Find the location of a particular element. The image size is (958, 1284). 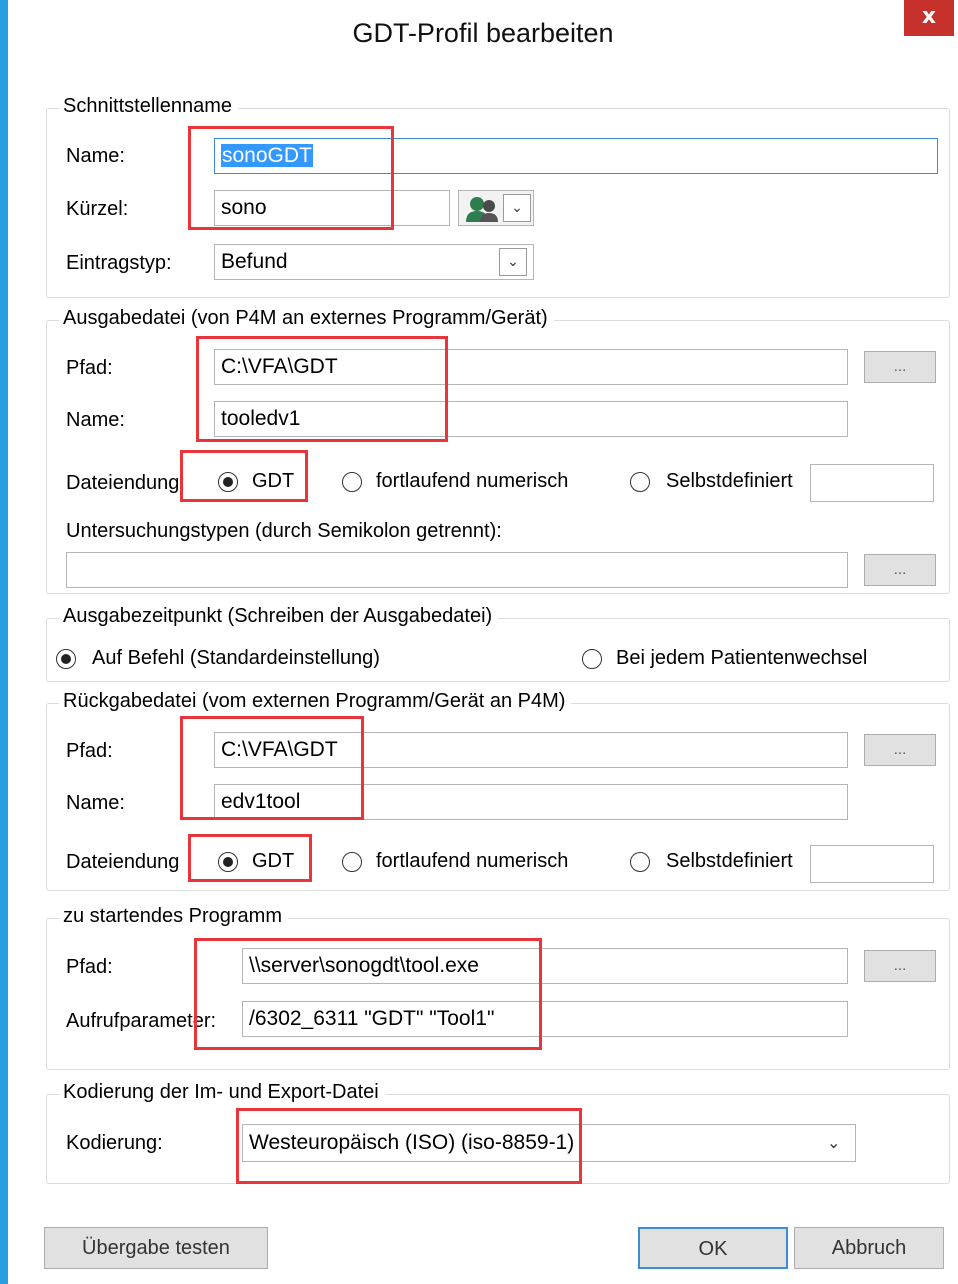

kodierung-label: Kodierung: is located at coordinates (114, 1143).